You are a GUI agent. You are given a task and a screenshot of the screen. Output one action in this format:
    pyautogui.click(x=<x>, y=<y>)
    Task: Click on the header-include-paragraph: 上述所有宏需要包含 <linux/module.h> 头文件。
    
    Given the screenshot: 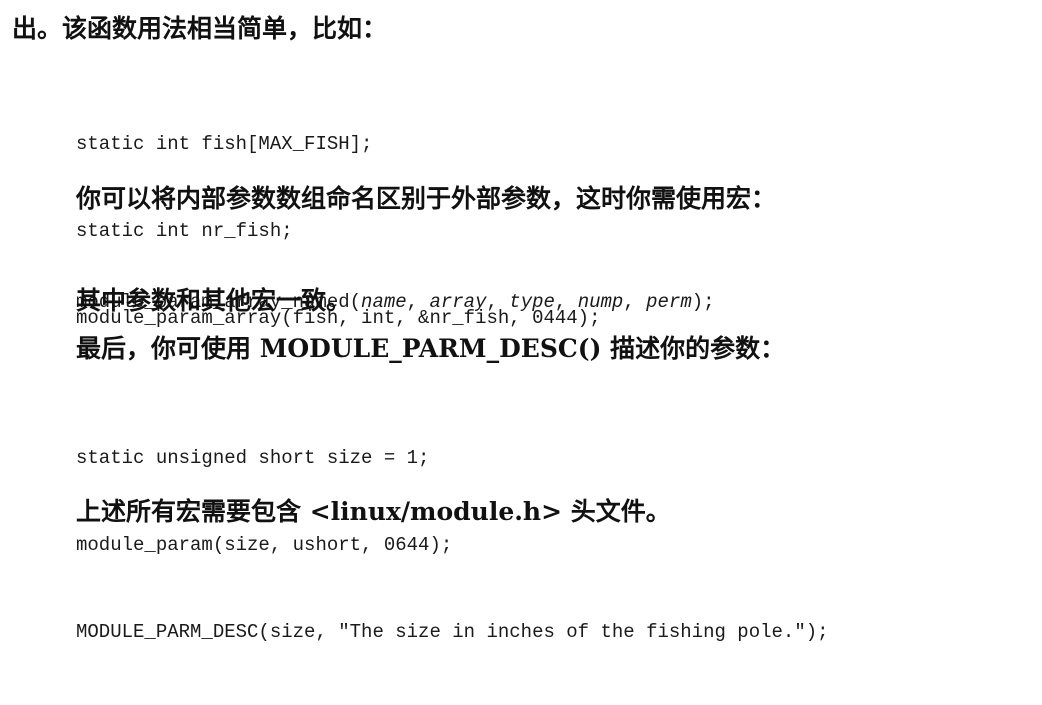 What is the action you would take?
    pyautogui.click(x=373, y=511)
    